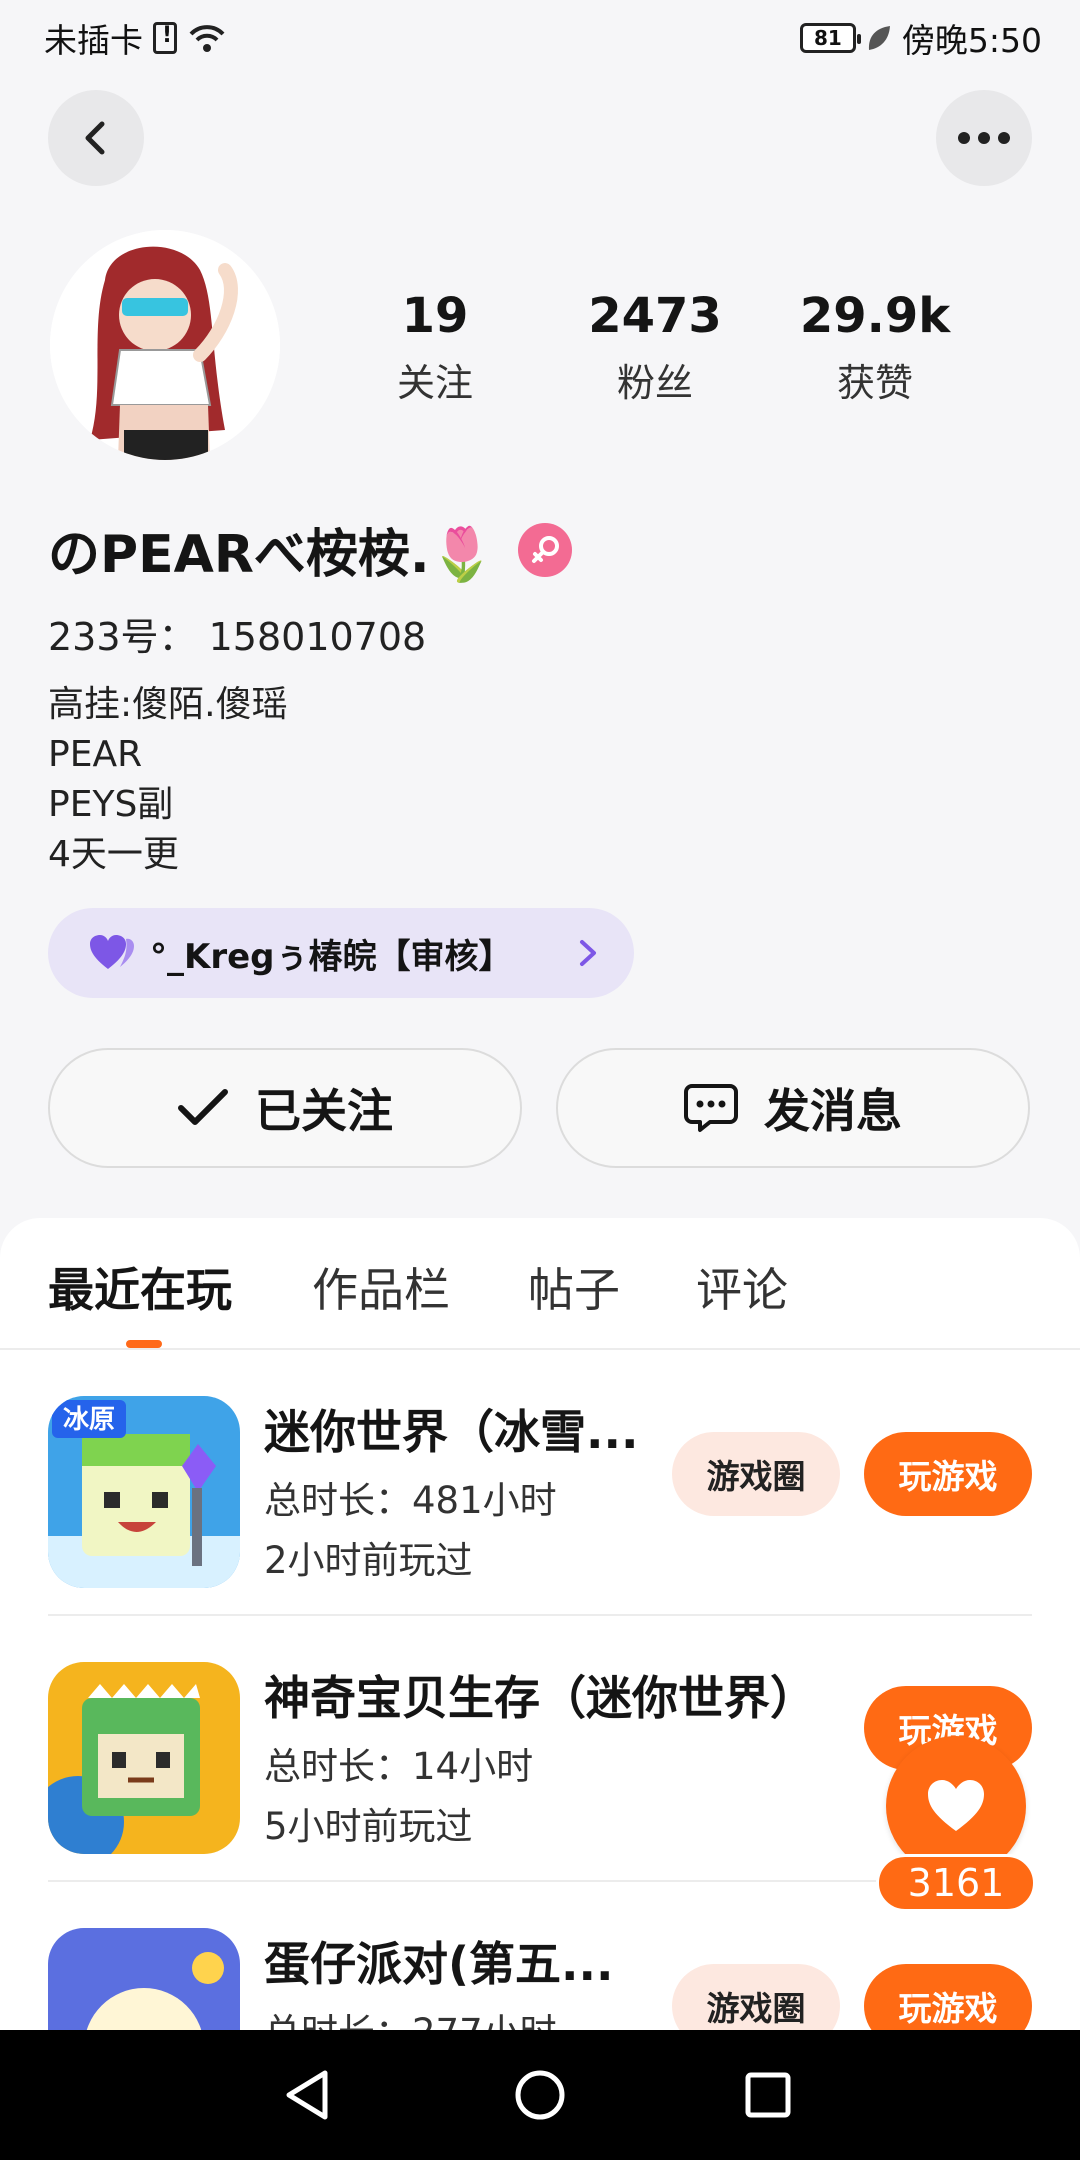 The width and height of the screenshot is (1080, 2160). I want to click on nickname-row: のPEARべ桉桉.🌷, so click(310, 549).